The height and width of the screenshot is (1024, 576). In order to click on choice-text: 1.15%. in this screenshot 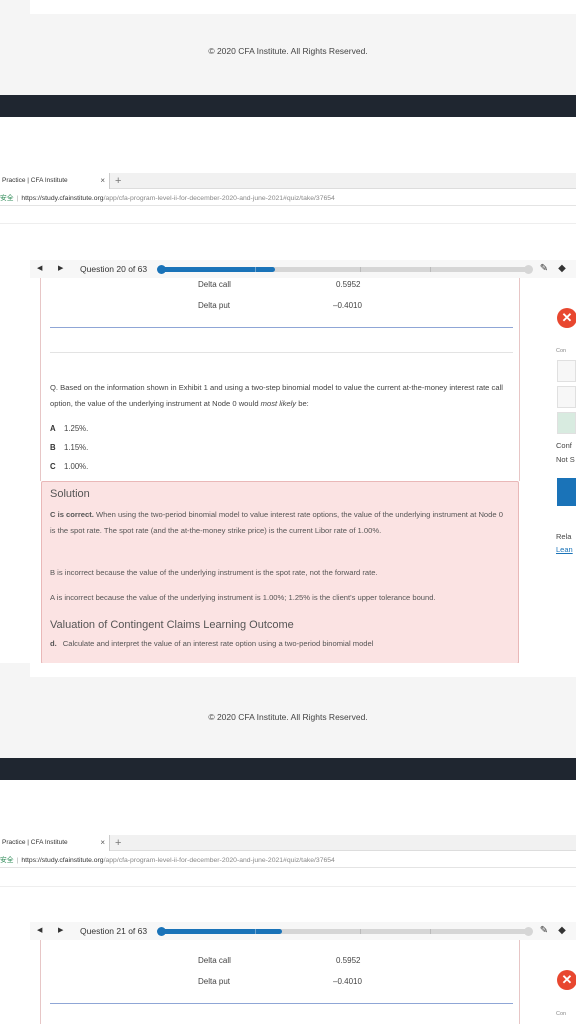, I will do `click(76, 447)`.